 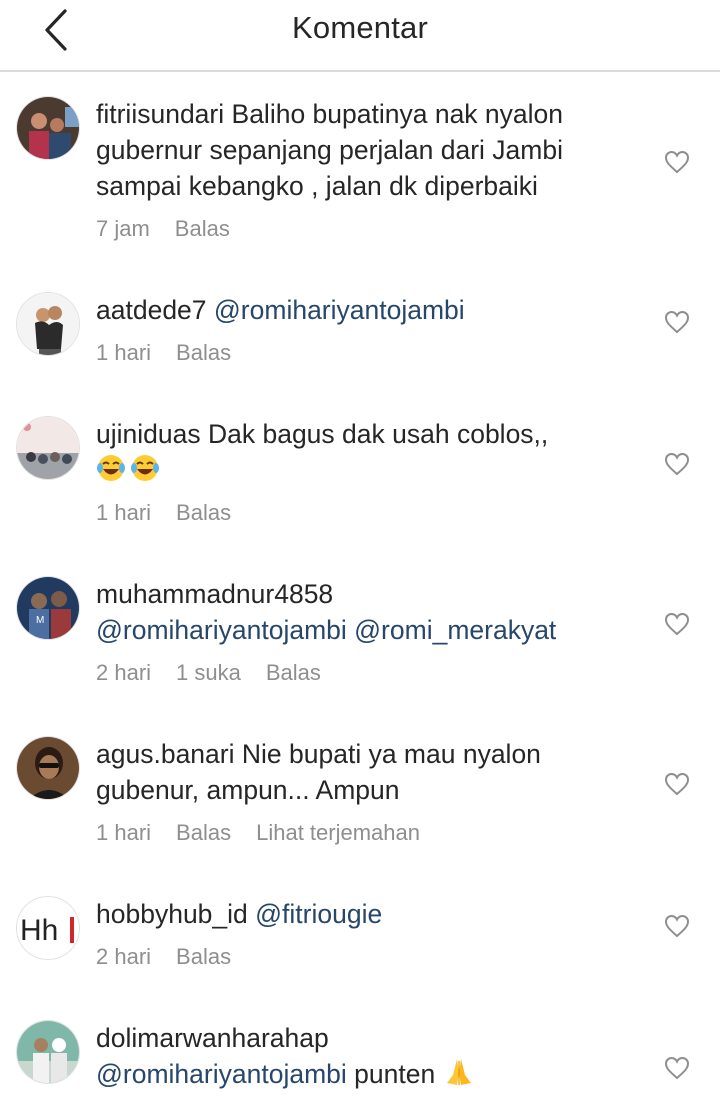 What do you see at coordinates (459, 1076) in the screenshot?
I see `folded-hands-emoji-icon` at bounding box center [459, 1076].